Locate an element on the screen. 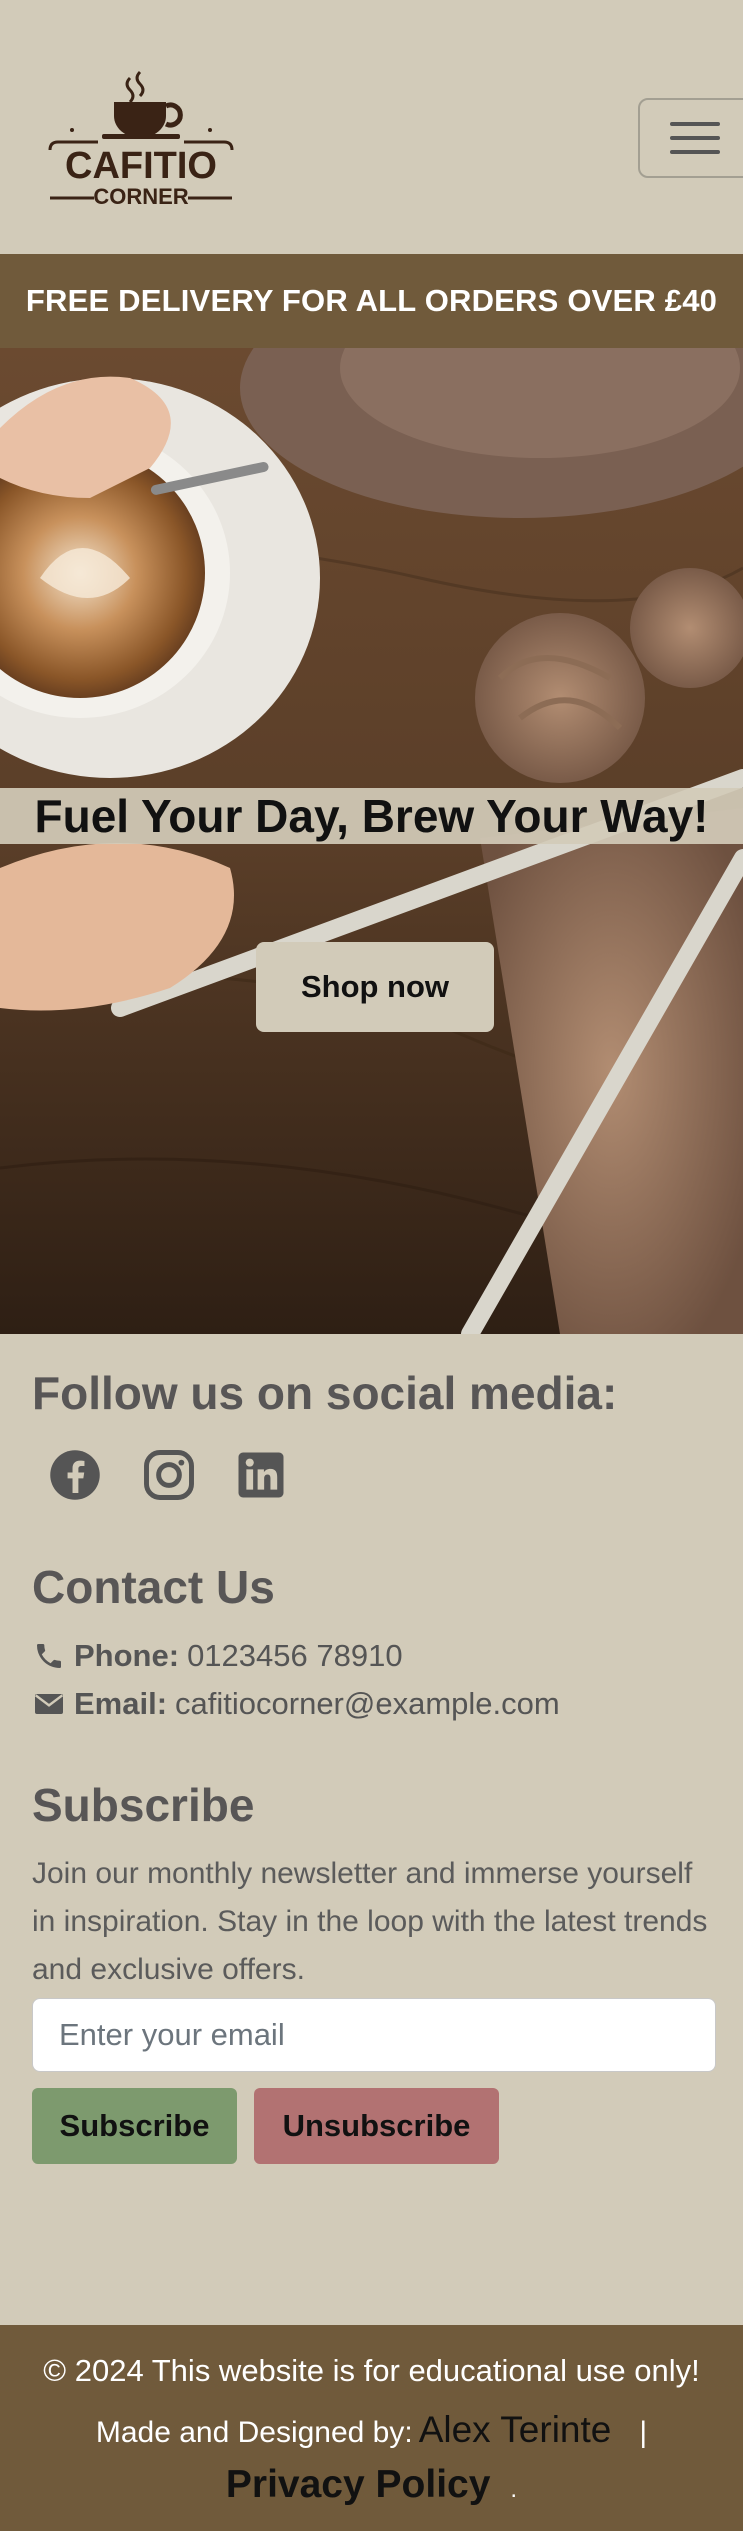  phone-value: 0123456 78910 is located at coordinates (295, 1655).